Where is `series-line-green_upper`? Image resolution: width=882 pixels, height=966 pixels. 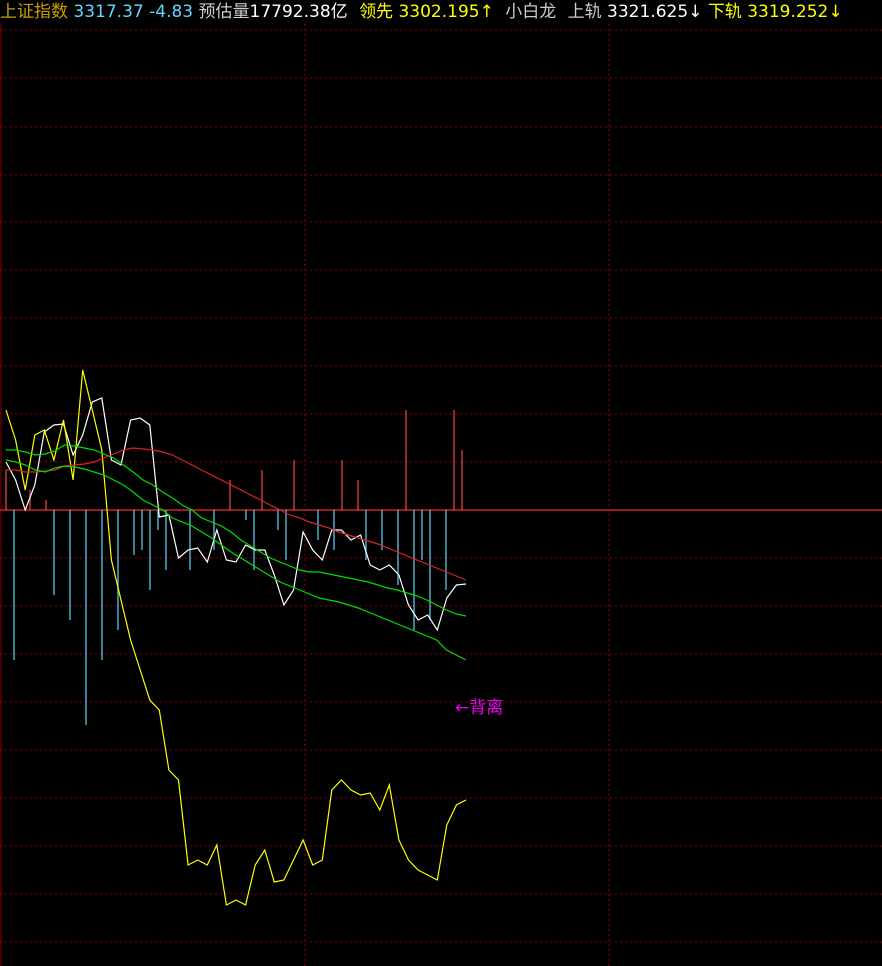
series-line-green_upper is located at coordinates (236, 530).